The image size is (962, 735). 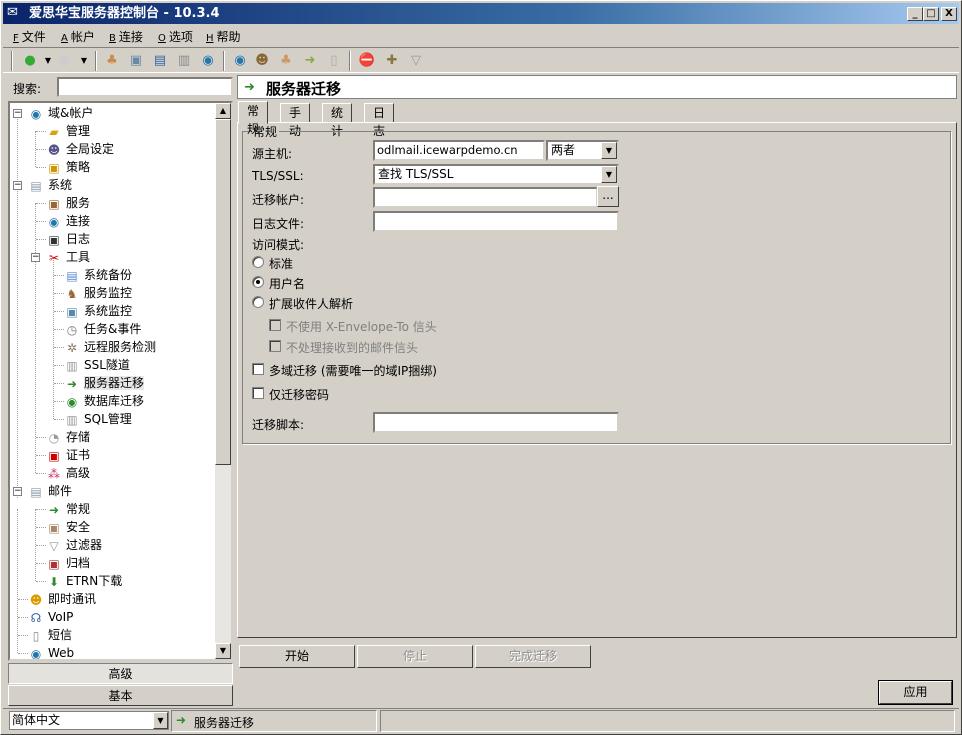 I want to click on scroll-thumb, so click(x=223, y=292).